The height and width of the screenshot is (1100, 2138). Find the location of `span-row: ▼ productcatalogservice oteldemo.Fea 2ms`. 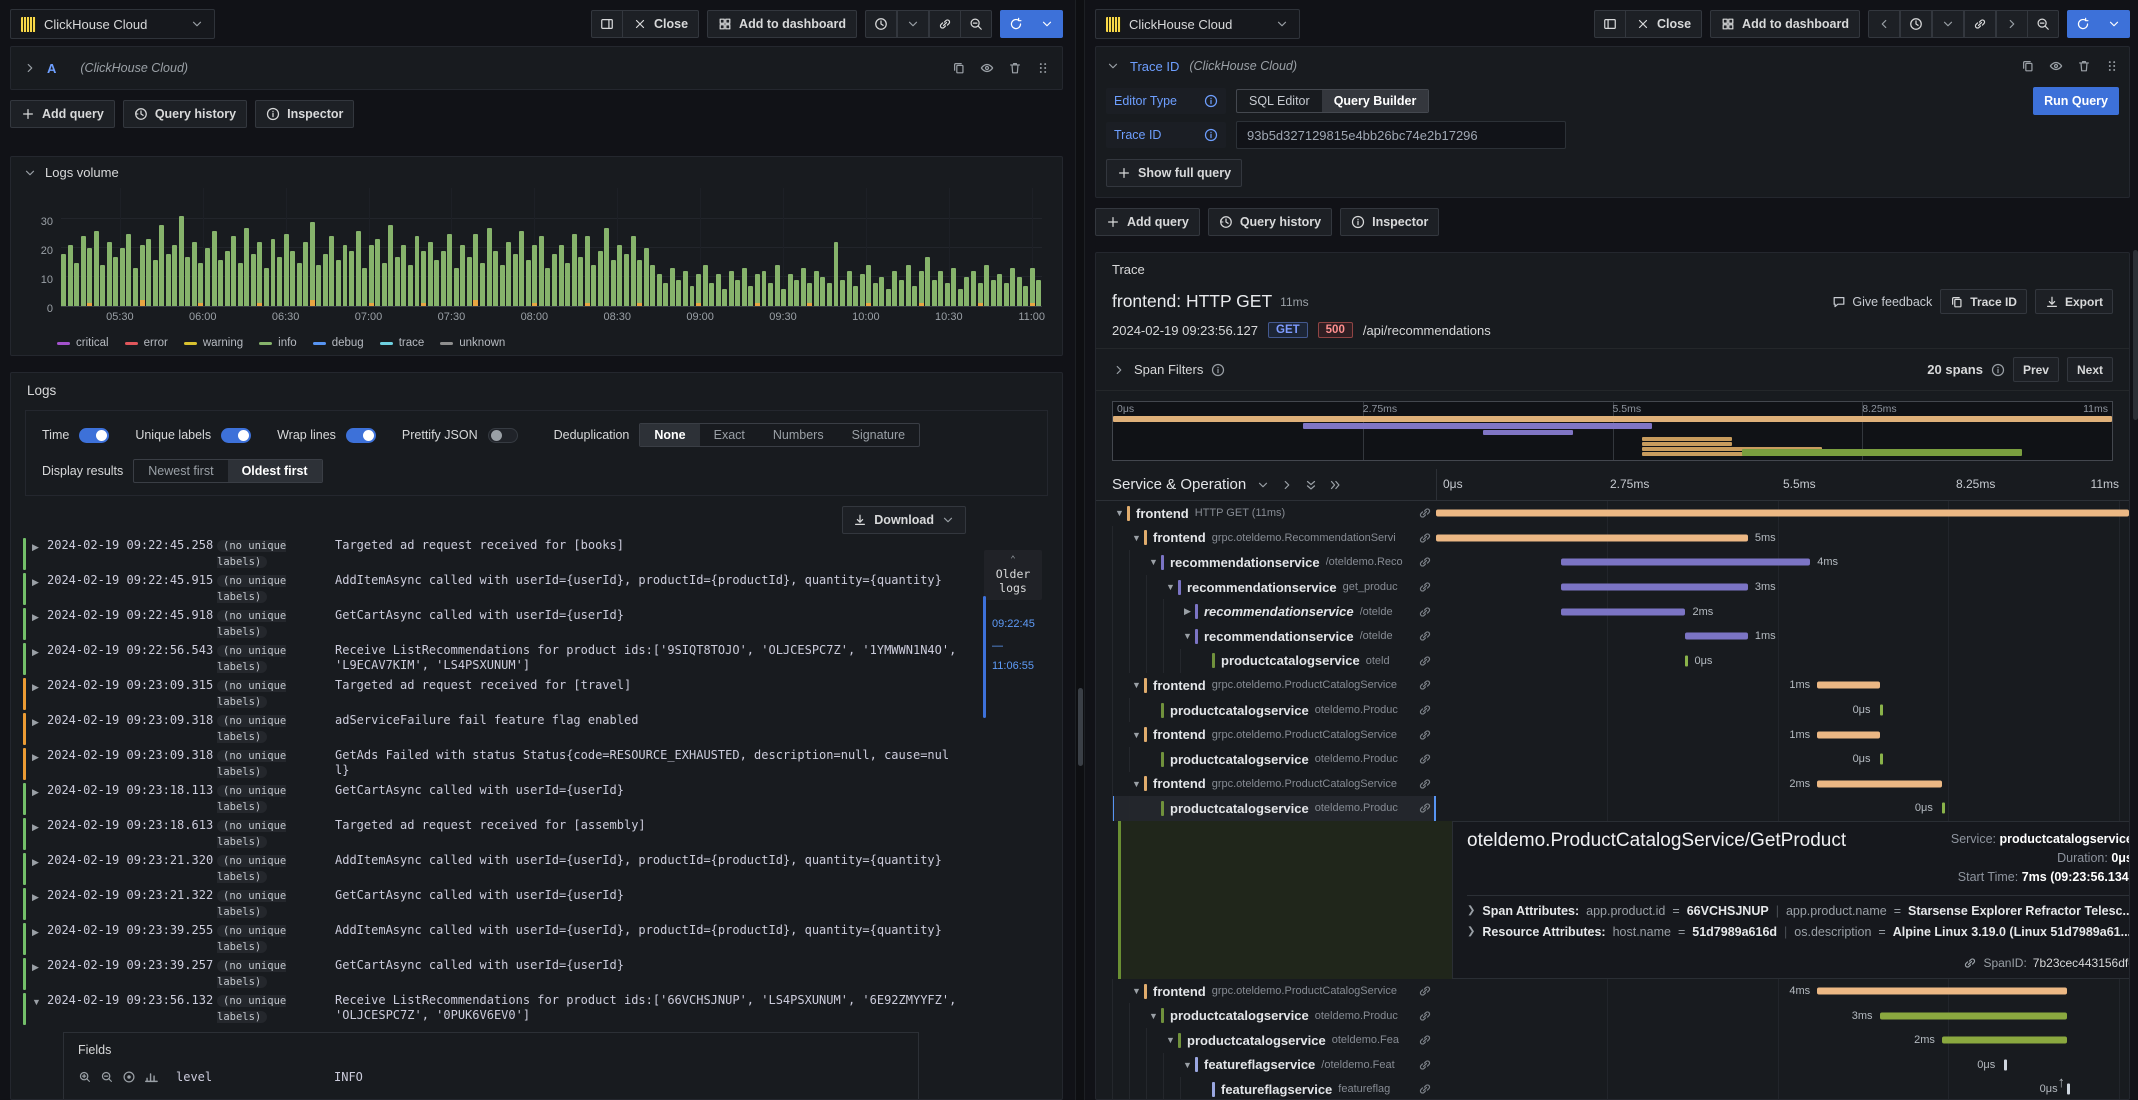

span-row: ▼ productcatalogservice oteldemo.Fea 2ms is located at coordinates (1620, 1040).